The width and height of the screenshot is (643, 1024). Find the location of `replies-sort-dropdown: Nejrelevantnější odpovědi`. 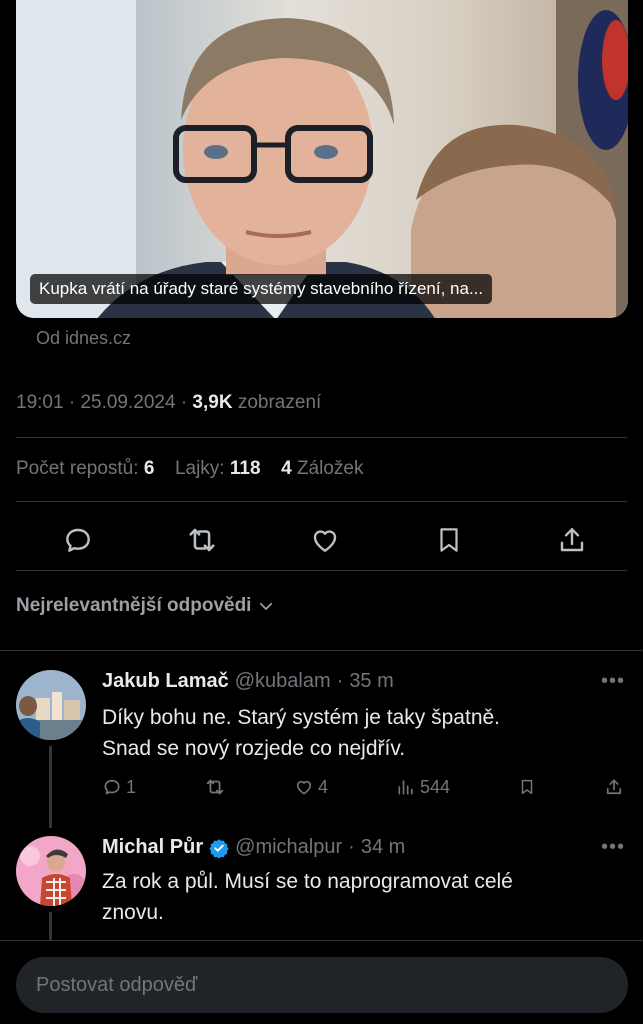

replies-sort-dropdown: Nejrelevantnější odpovědi is located at coordinates (145, 606).